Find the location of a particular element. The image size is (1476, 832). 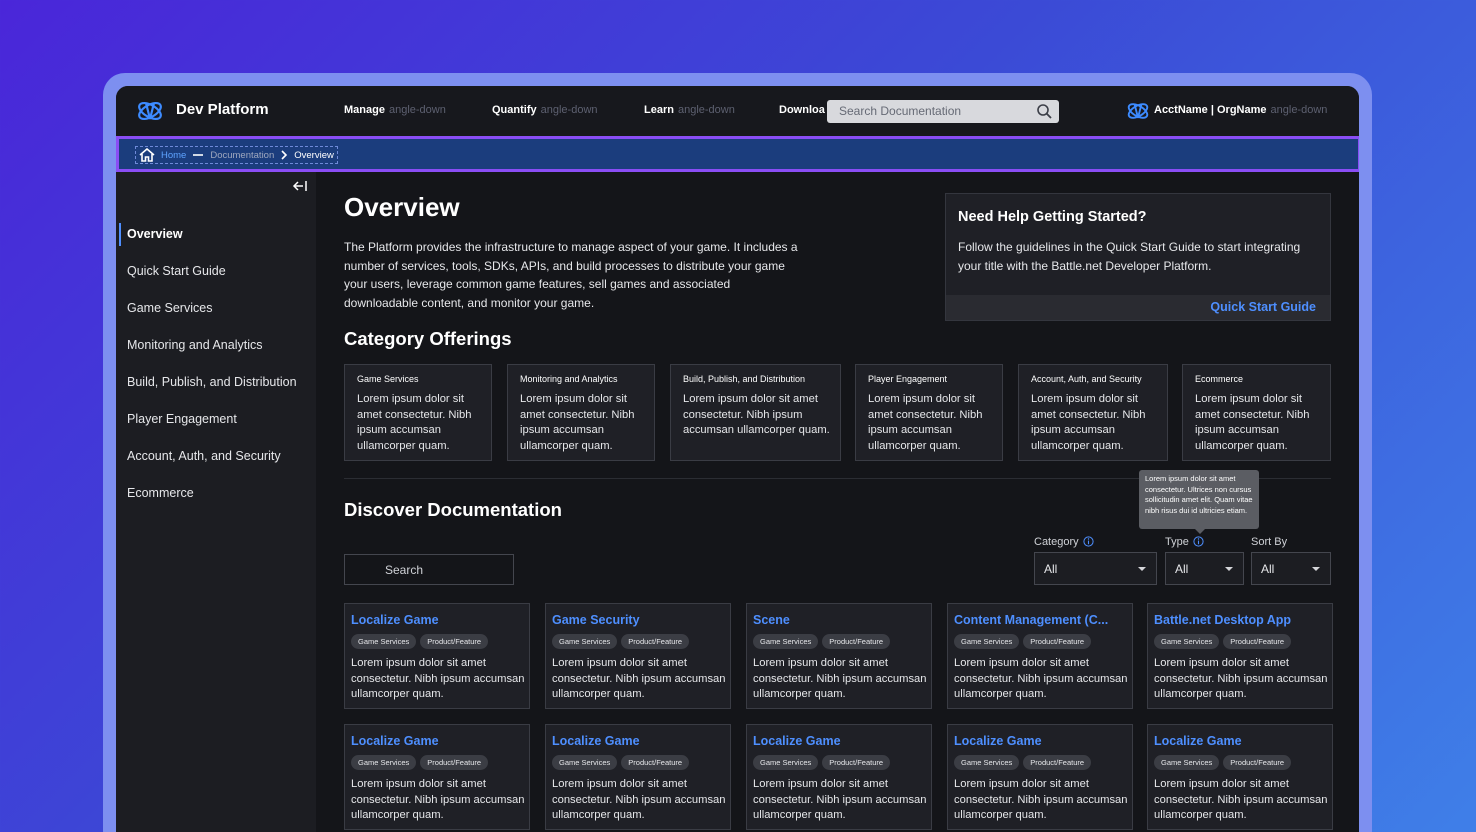

nav-learn: Learn angle-down is located at coordinates (689, 110).